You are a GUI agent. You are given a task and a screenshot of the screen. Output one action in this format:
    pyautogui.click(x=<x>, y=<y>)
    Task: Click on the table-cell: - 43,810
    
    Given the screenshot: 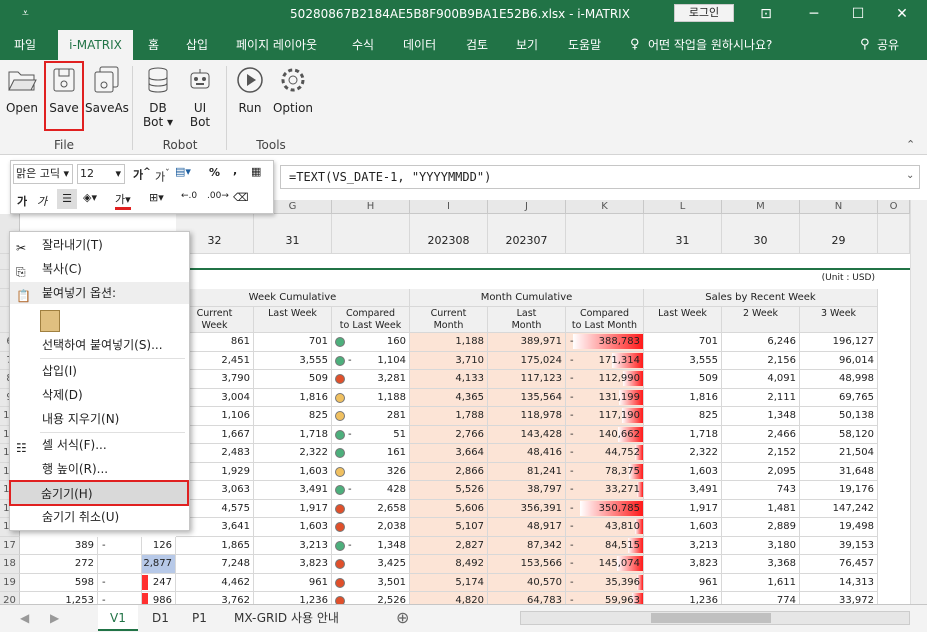 What is the action you would take?
    pyautogui.click(x=605, y=527)
    